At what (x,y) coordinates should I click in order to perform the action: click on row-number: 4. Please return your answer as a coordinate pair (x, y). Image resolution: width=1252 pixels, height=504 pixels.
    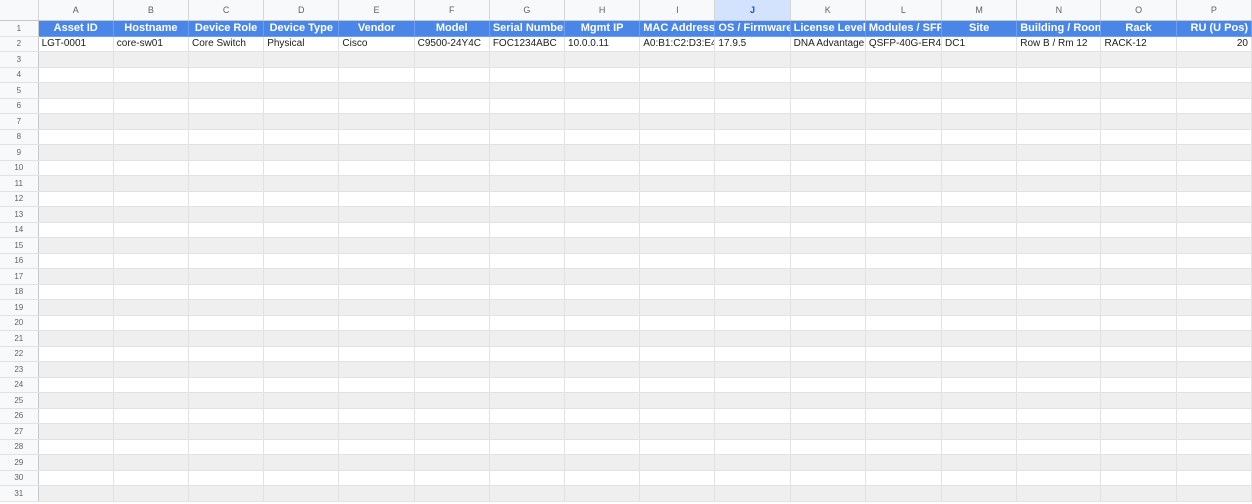
    Looking at the image, I should click on (19, 75).